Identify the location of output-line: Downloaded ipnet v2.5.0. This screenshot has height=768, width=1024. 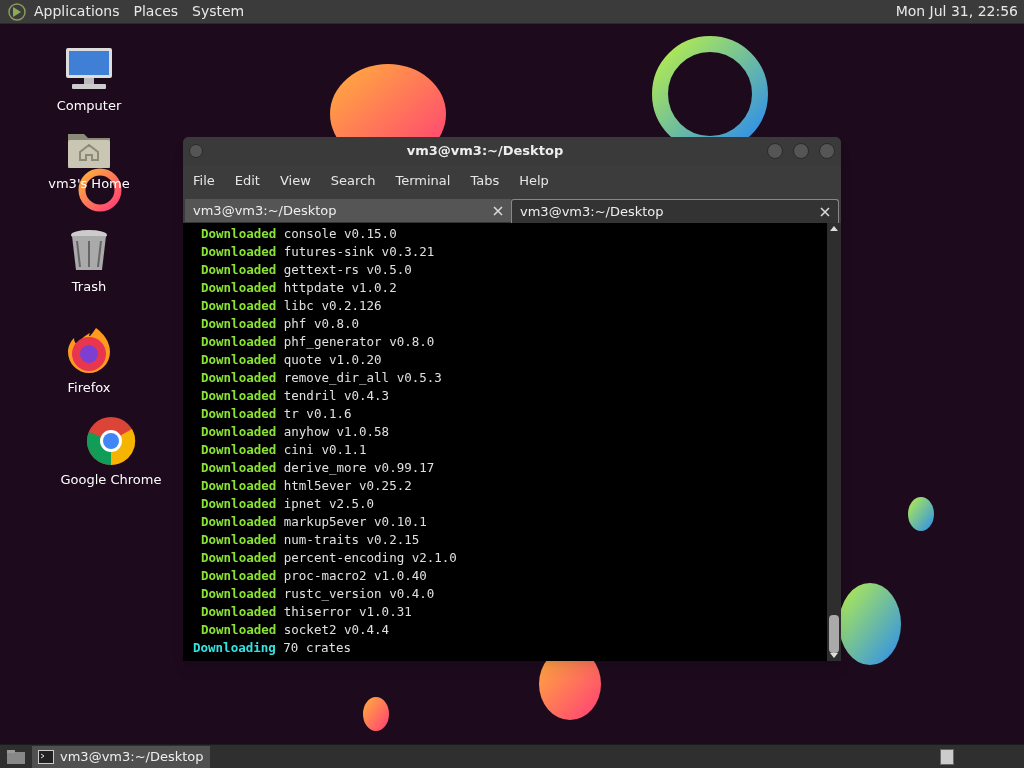
(288, 504).